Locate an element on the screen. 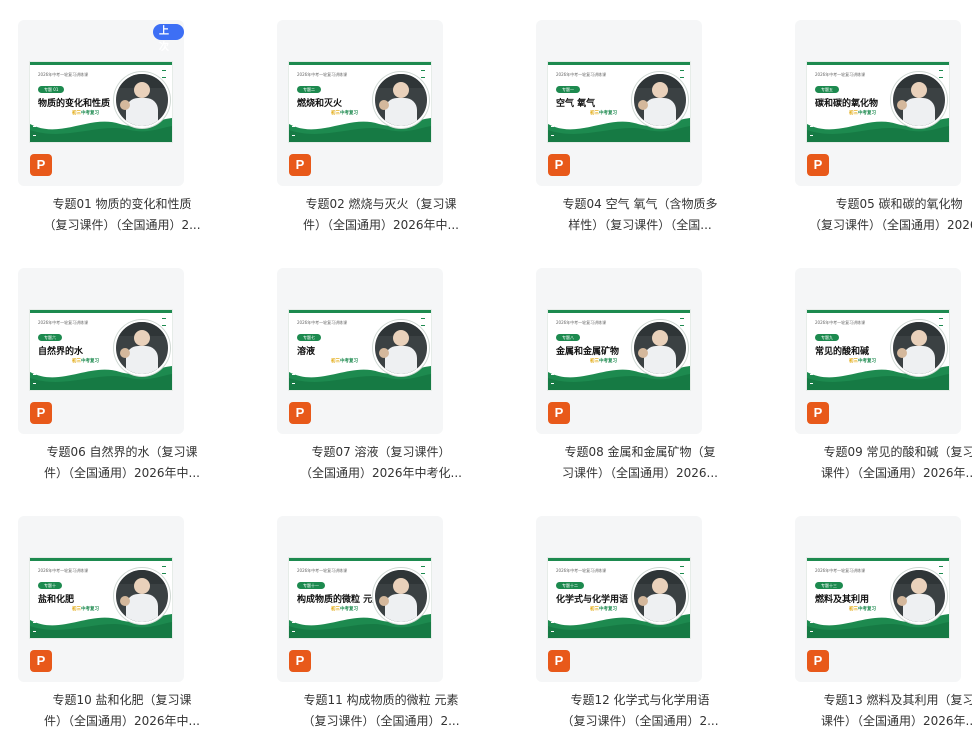 This screenshot has width=972, height=749. file-thumbnail-card: 2026年中考一轮复习讲练课 专题六 自然界的水 初三中考复习 P is located at coordinates (101, 351).